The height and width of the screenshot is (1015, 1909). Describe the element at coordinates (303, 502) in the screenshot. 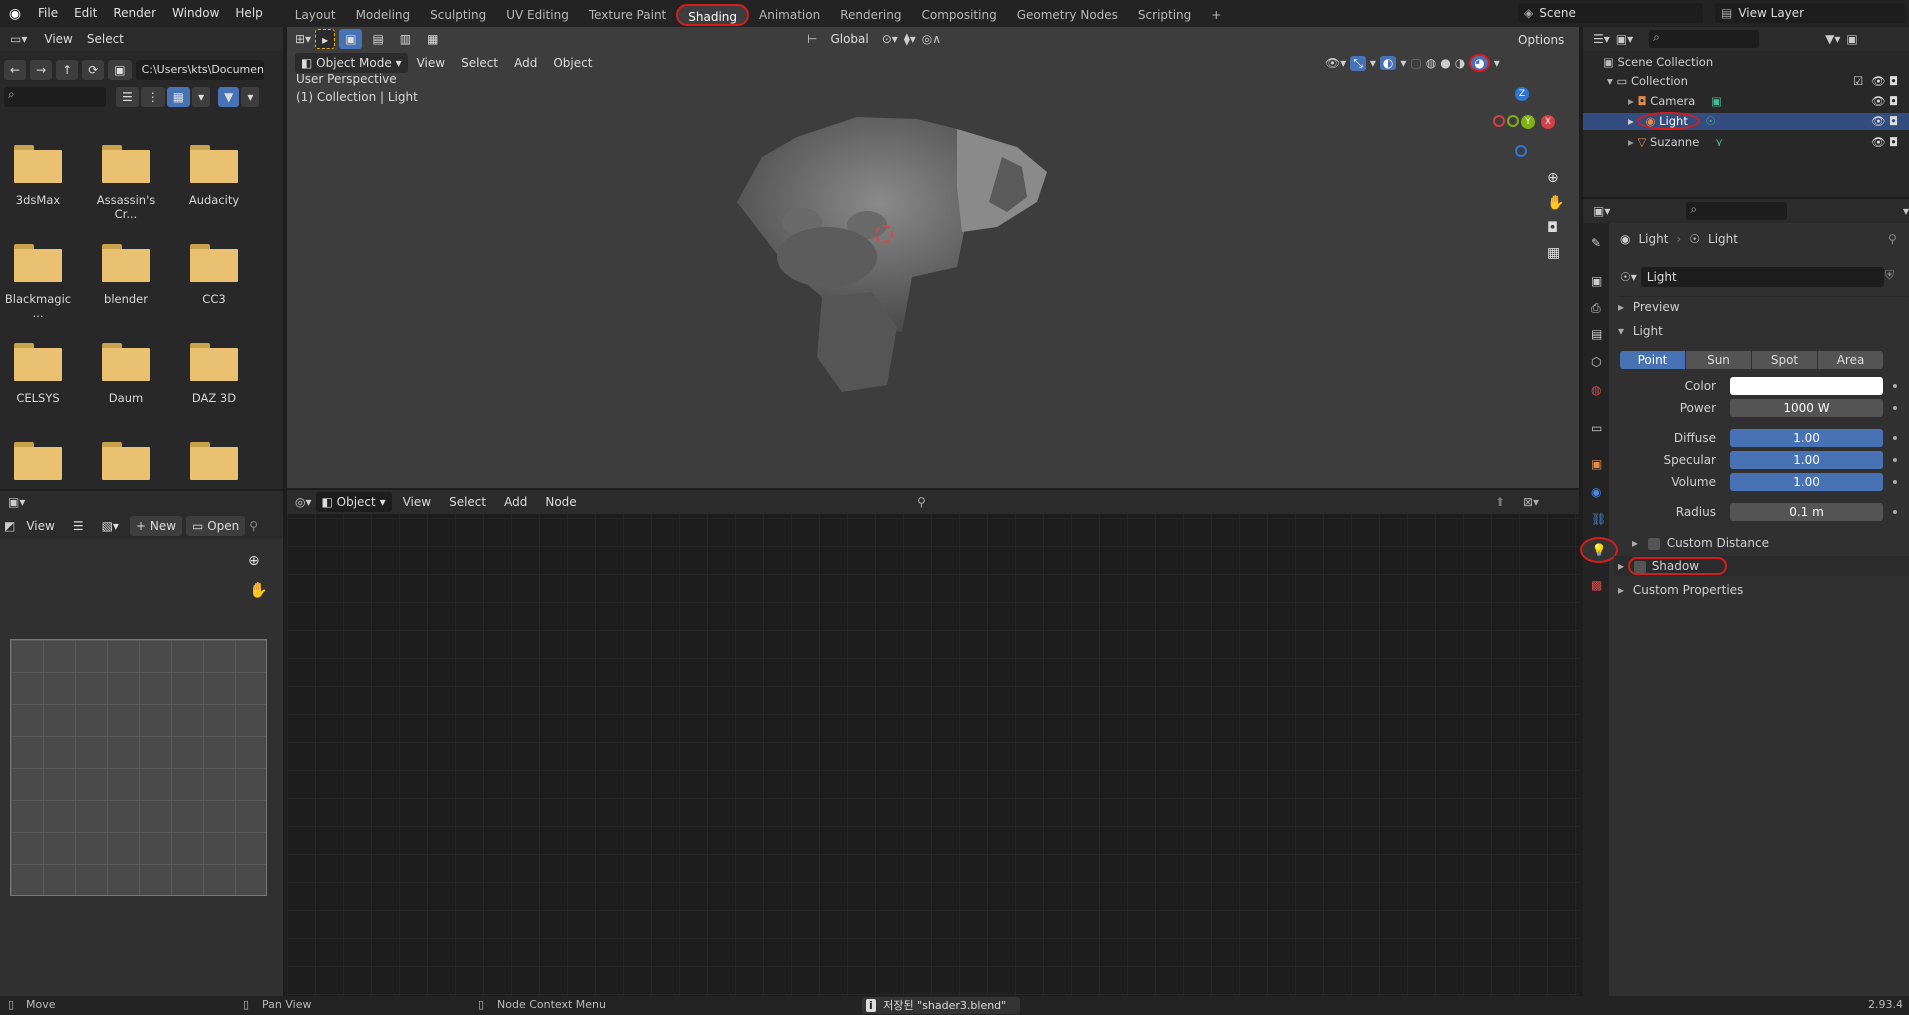

I see `editor-type-icon: ◎▾` at that location.